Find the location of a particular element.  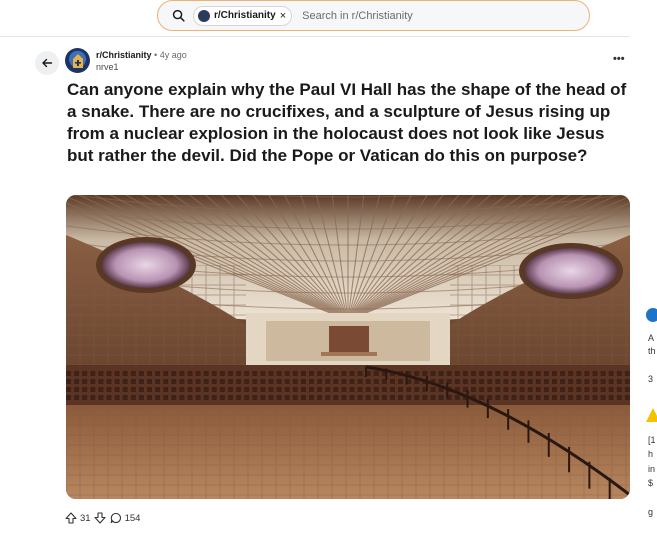

subreddit-icon is located at coordinates (204, 15).